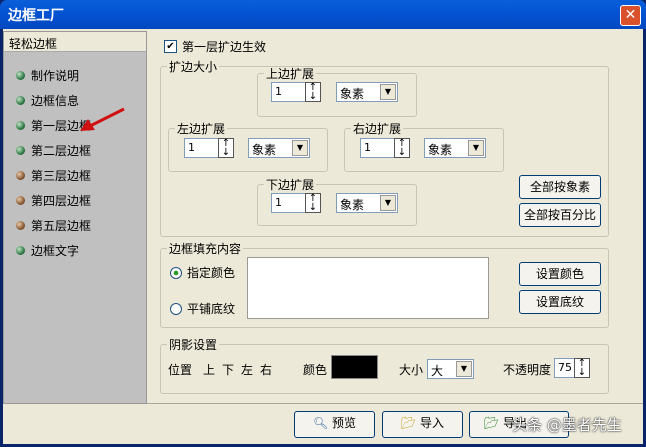 This screenshot has height=447, width=646. I want to click on folder-import-icon: 📂︎, so click(408, 423).